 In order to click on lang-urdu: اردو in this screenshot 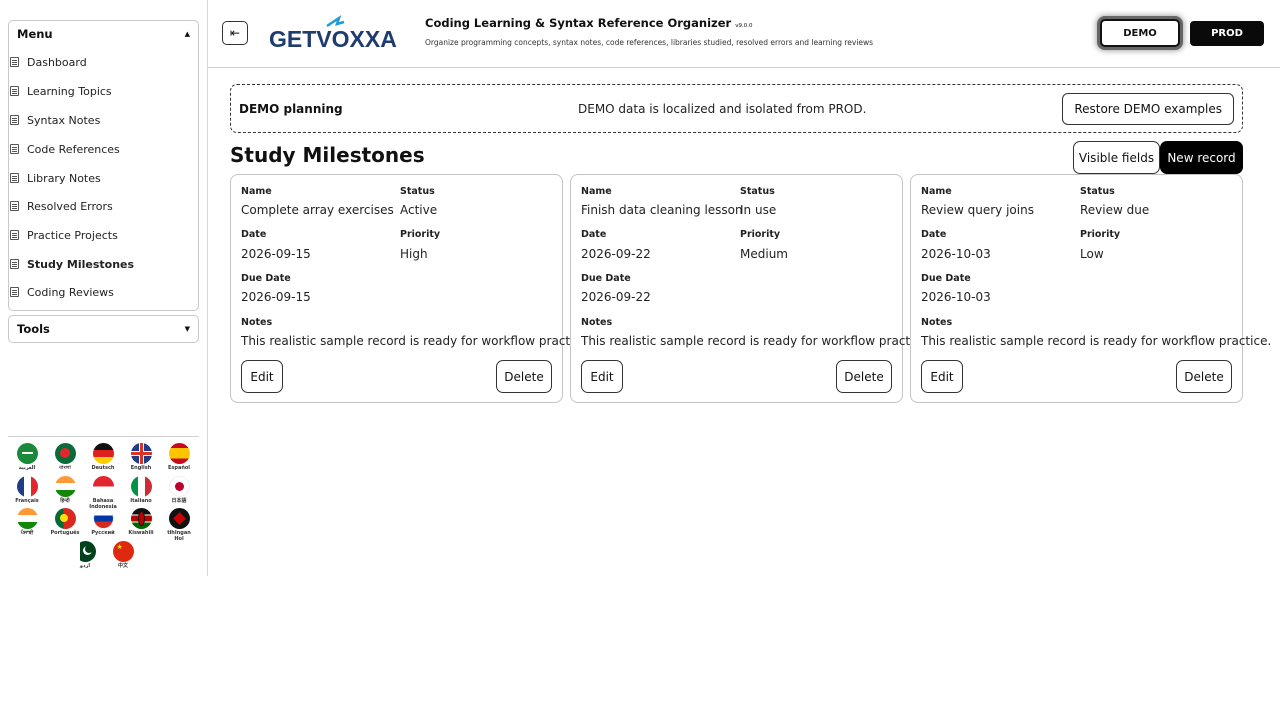, I will do `click(85, 555)`.